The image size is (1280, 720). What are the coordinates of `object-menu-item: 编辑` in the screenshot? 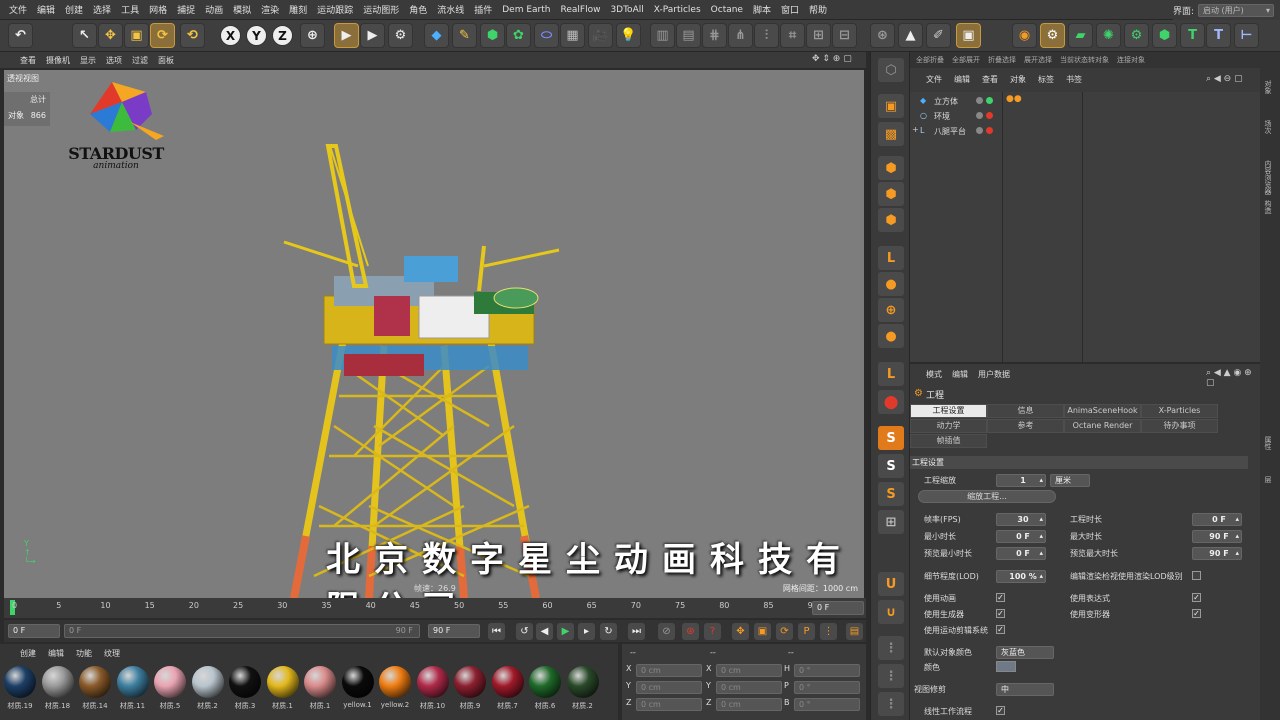 It's located at (962, 79).